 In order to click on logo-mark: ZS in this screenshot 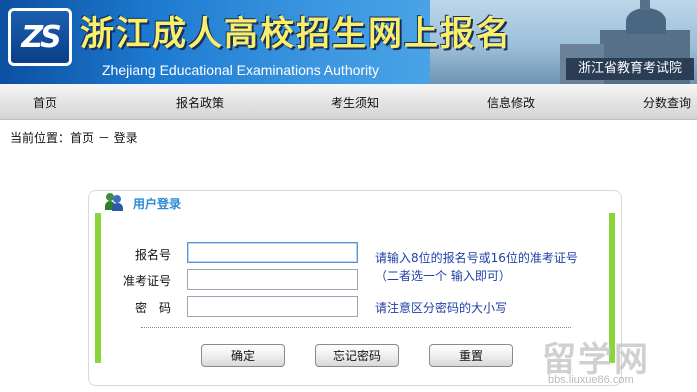, I will do `click(41, 37)`.